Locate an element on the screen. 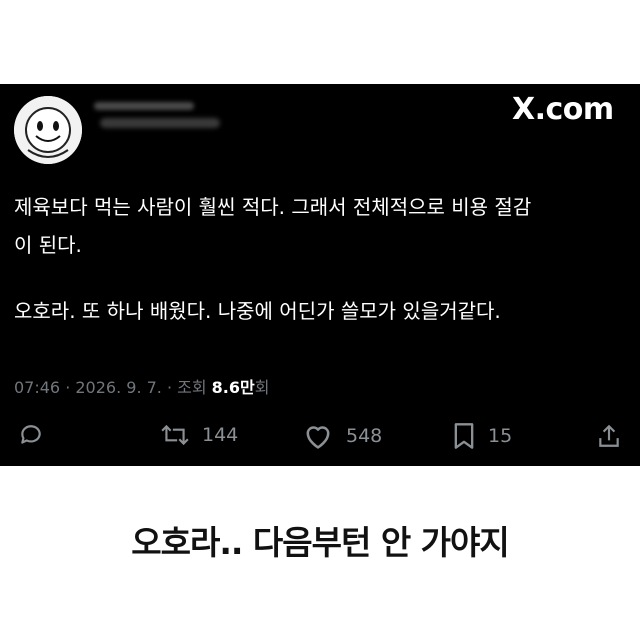 This screenshot has height=640, width=640. action-bar: 144 548 15 is located at coordinates (320, 439).